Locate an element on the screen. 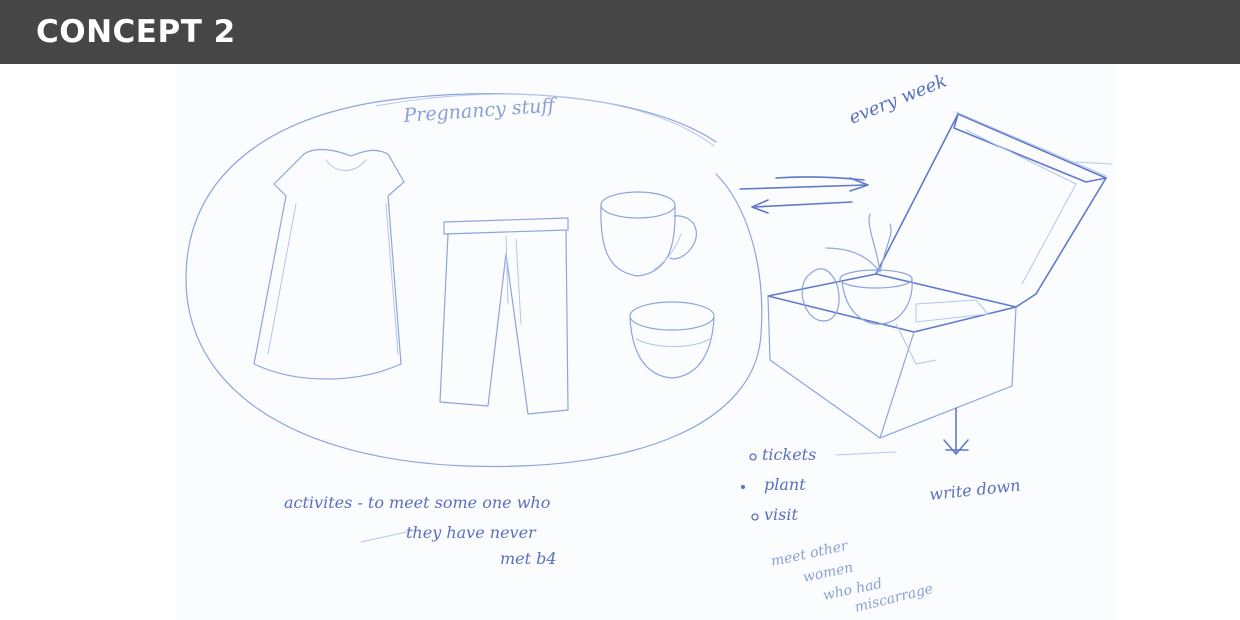 This screenshot has width=1240, height=620. activities-note-line-1: activites - to meet some one who is located at coordinates (417, 502).